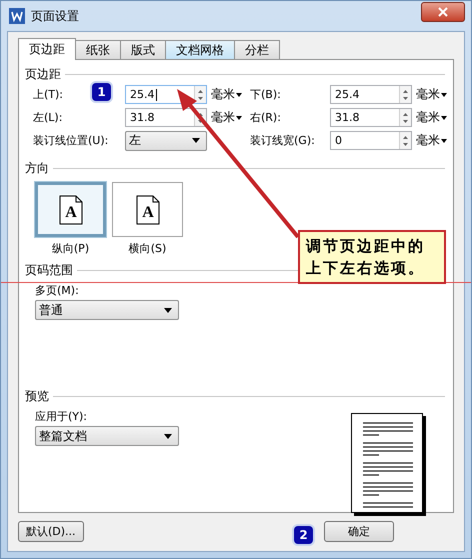 The width and height of the screenshot is (472, 559). What do you see at coordinates (101, 92) in the screenshot?
I see `step-badge: 1` at bounding box center [101, 92].